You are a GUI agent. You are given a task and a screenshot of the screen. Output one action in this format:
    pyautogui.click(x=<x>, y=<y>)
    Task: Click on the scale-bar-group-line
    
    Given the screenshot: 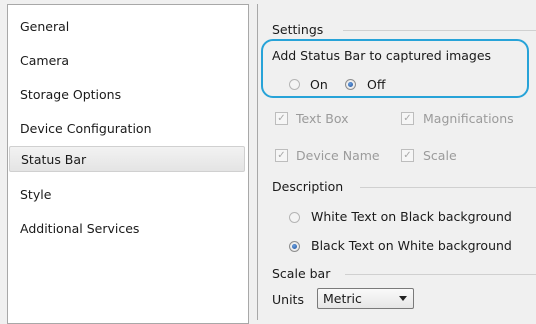 What is the action you would take?
    pyautogui.click(x=440, y=274)
    